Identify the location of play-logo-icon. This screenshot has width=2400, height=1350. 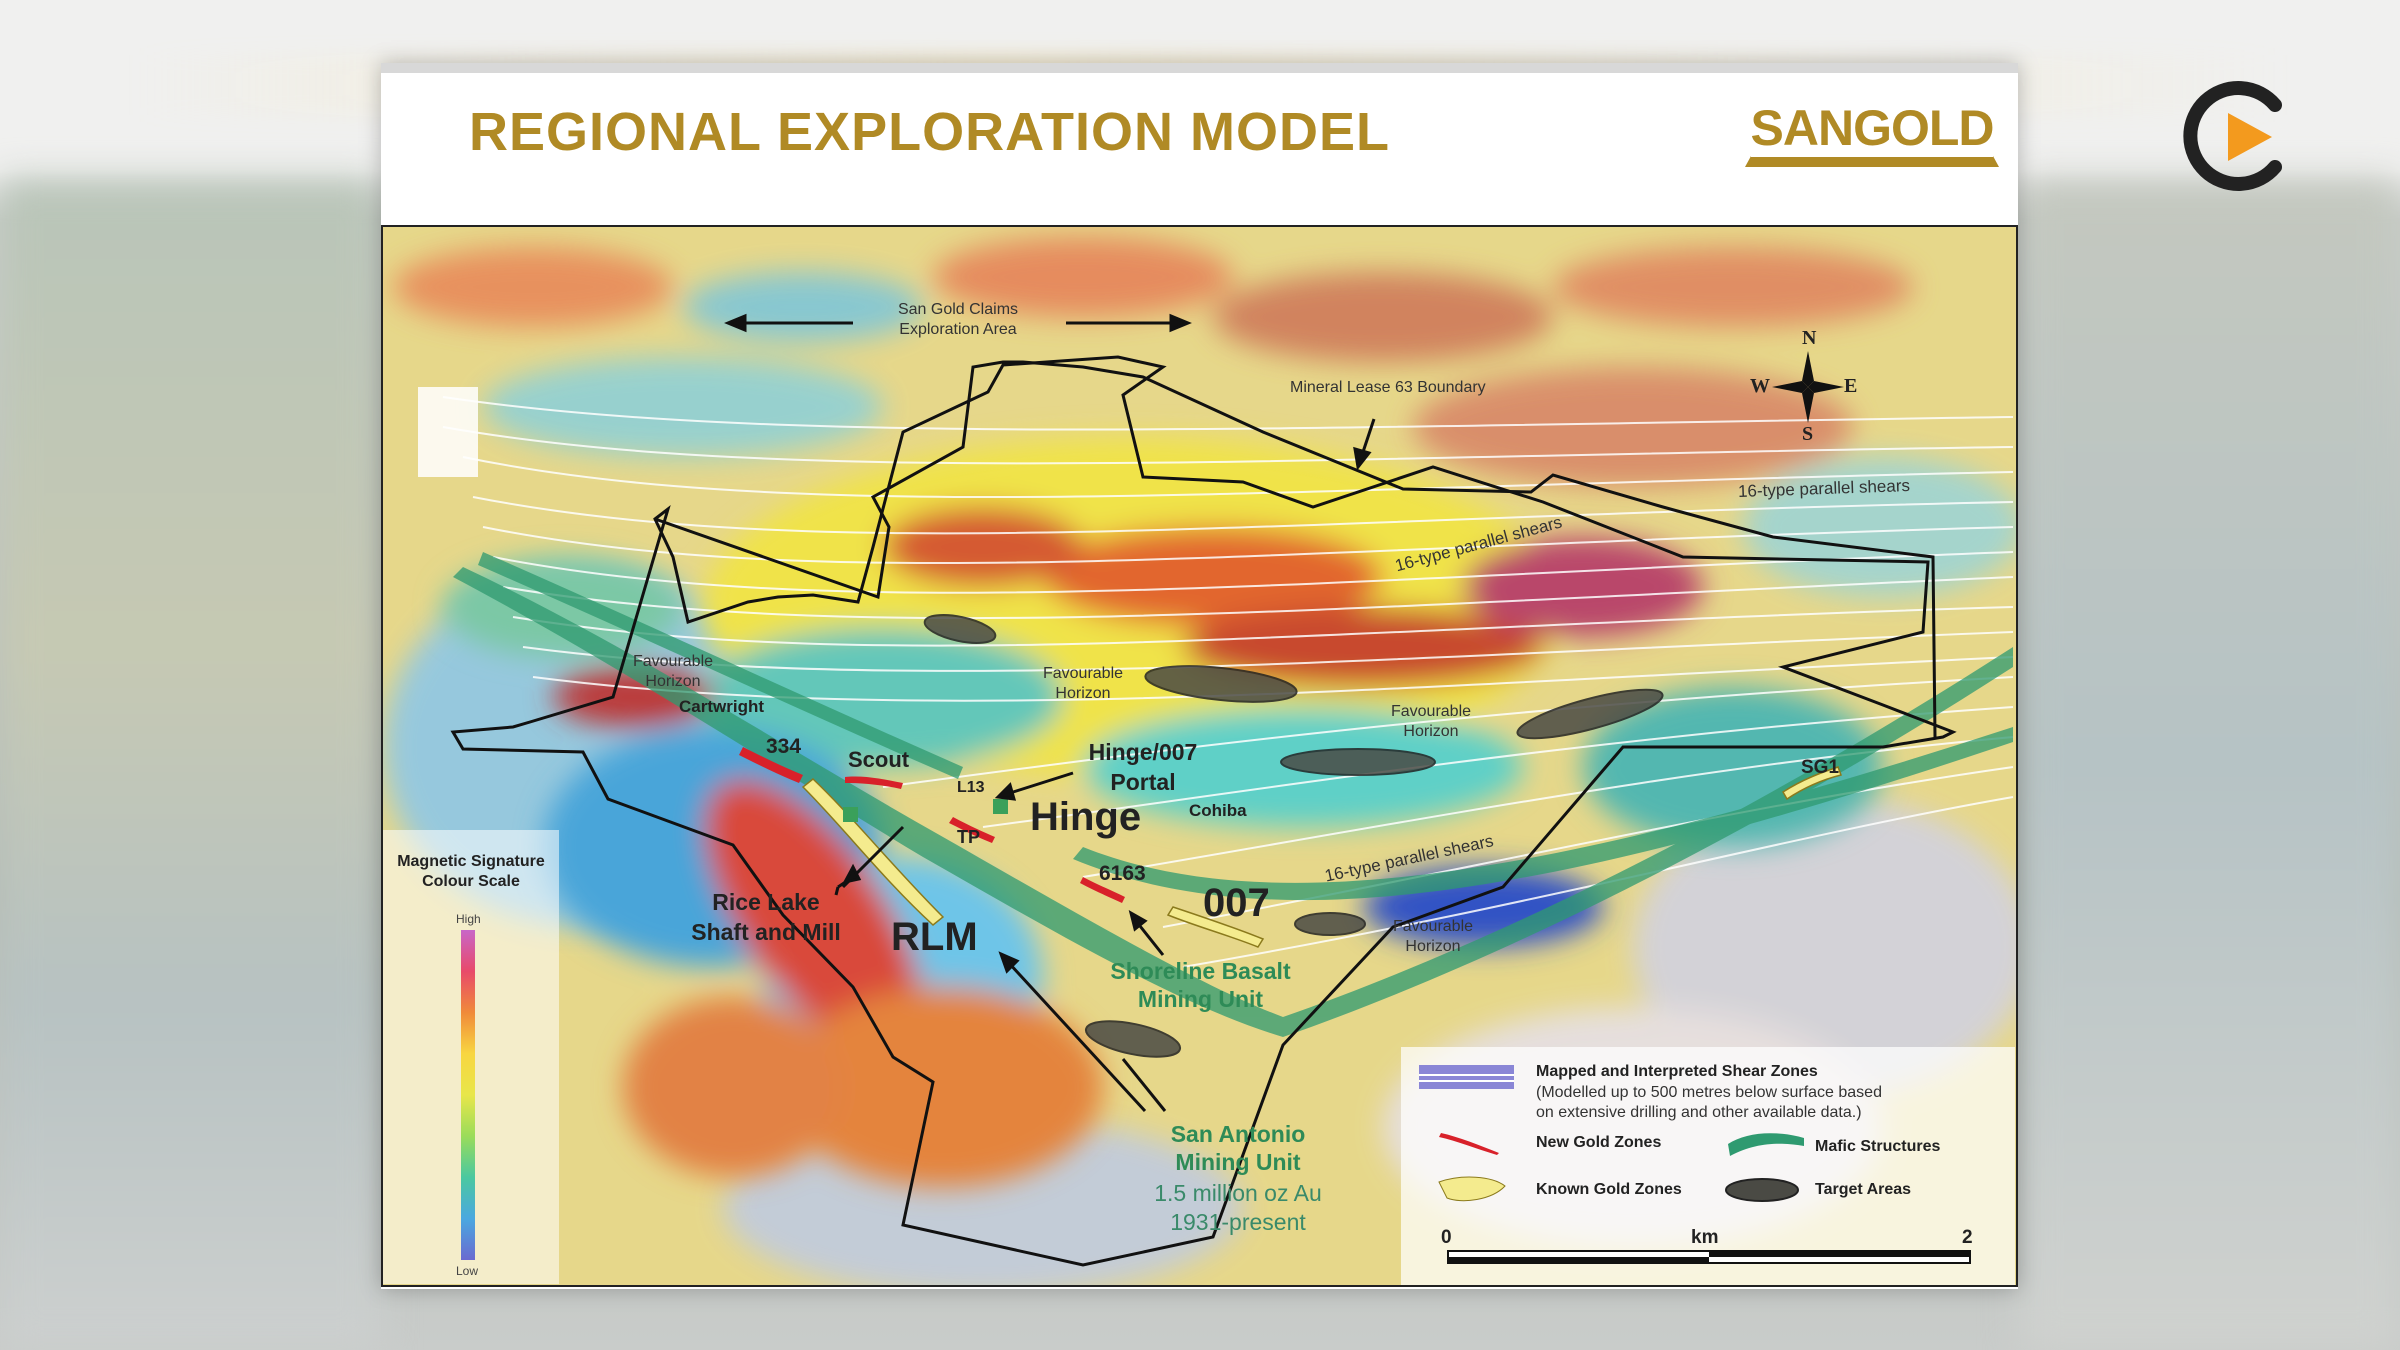
(2240, 135).